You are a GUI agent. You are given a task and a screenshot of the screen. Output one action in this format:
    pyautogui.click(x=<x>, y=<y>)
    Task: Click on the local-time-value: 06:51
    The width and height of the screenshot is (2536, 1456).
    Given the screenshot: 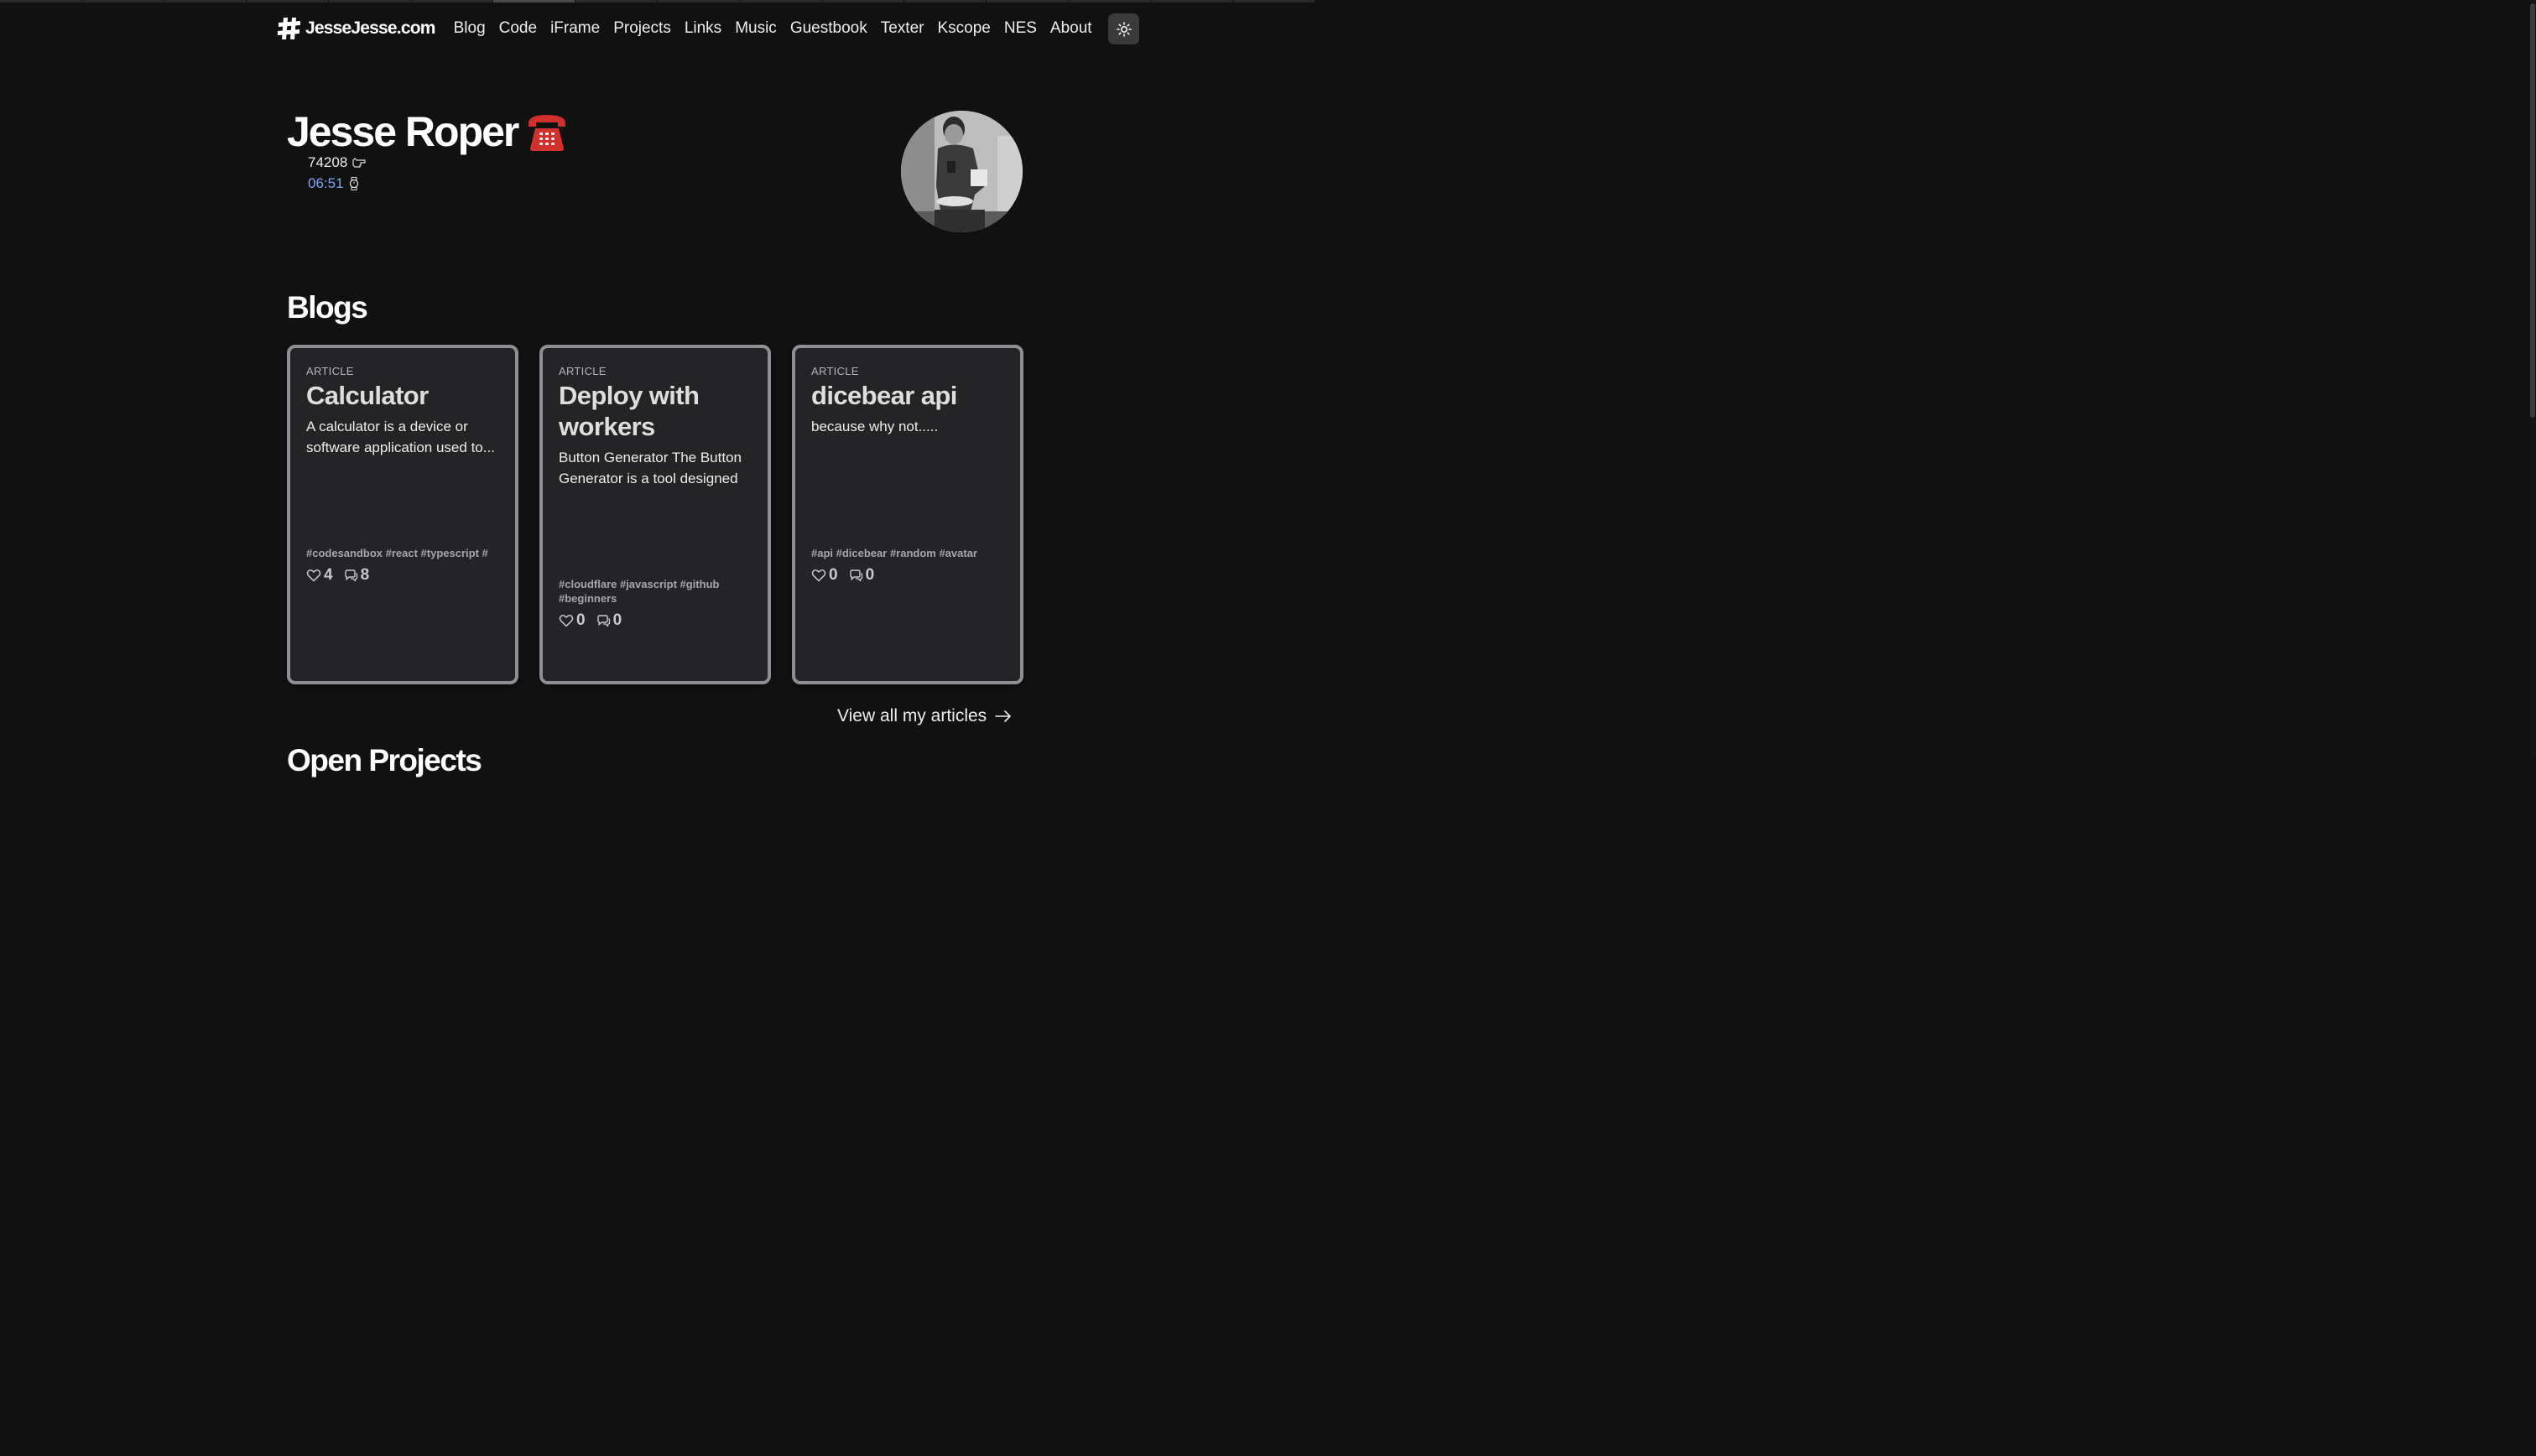 What is the action you would take?
    pyautogui.click(x=326, y=183)
    